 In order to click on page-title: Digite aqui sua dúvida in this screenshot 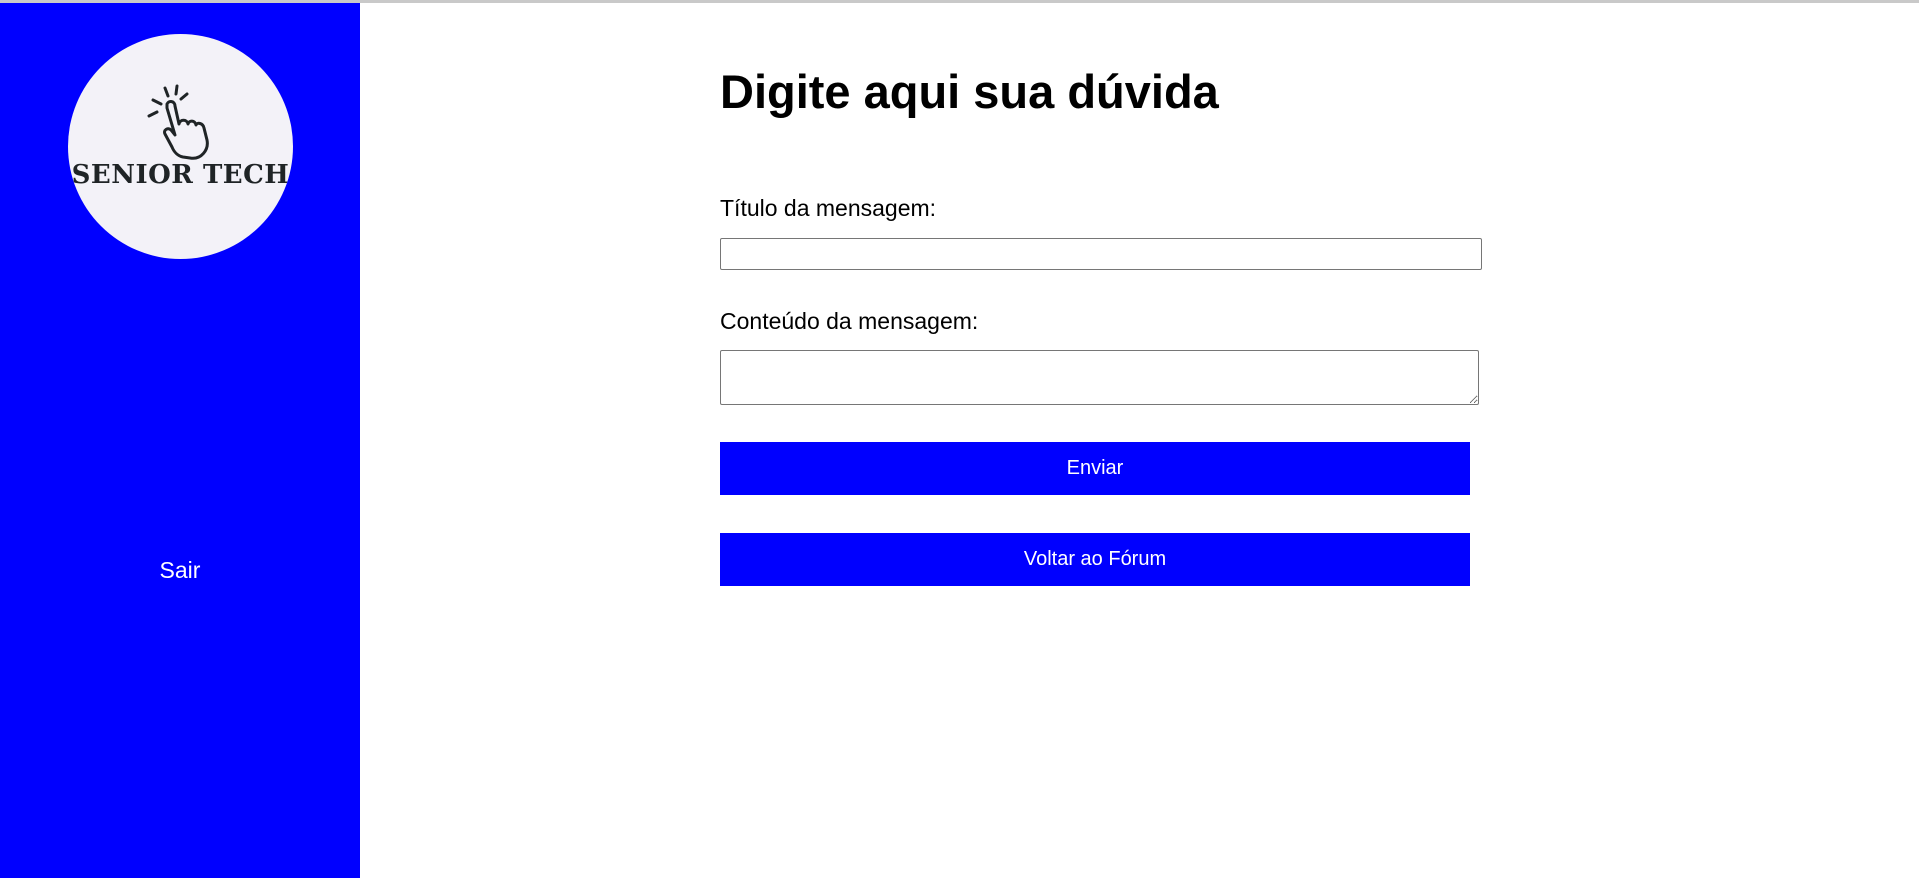, I will do `click(969, 91)`.